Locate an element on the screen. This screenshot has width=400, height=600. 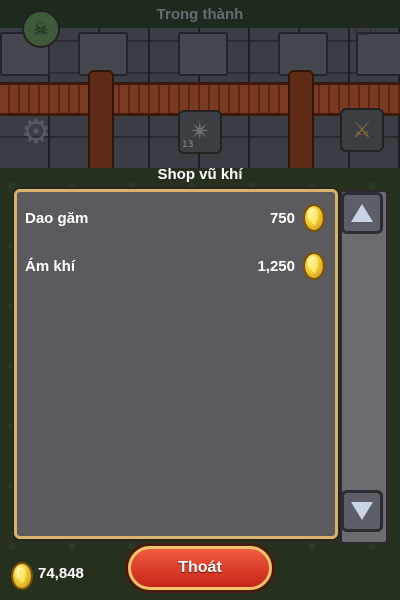
item-name: Dao găm is located at coordinates (57, 218).